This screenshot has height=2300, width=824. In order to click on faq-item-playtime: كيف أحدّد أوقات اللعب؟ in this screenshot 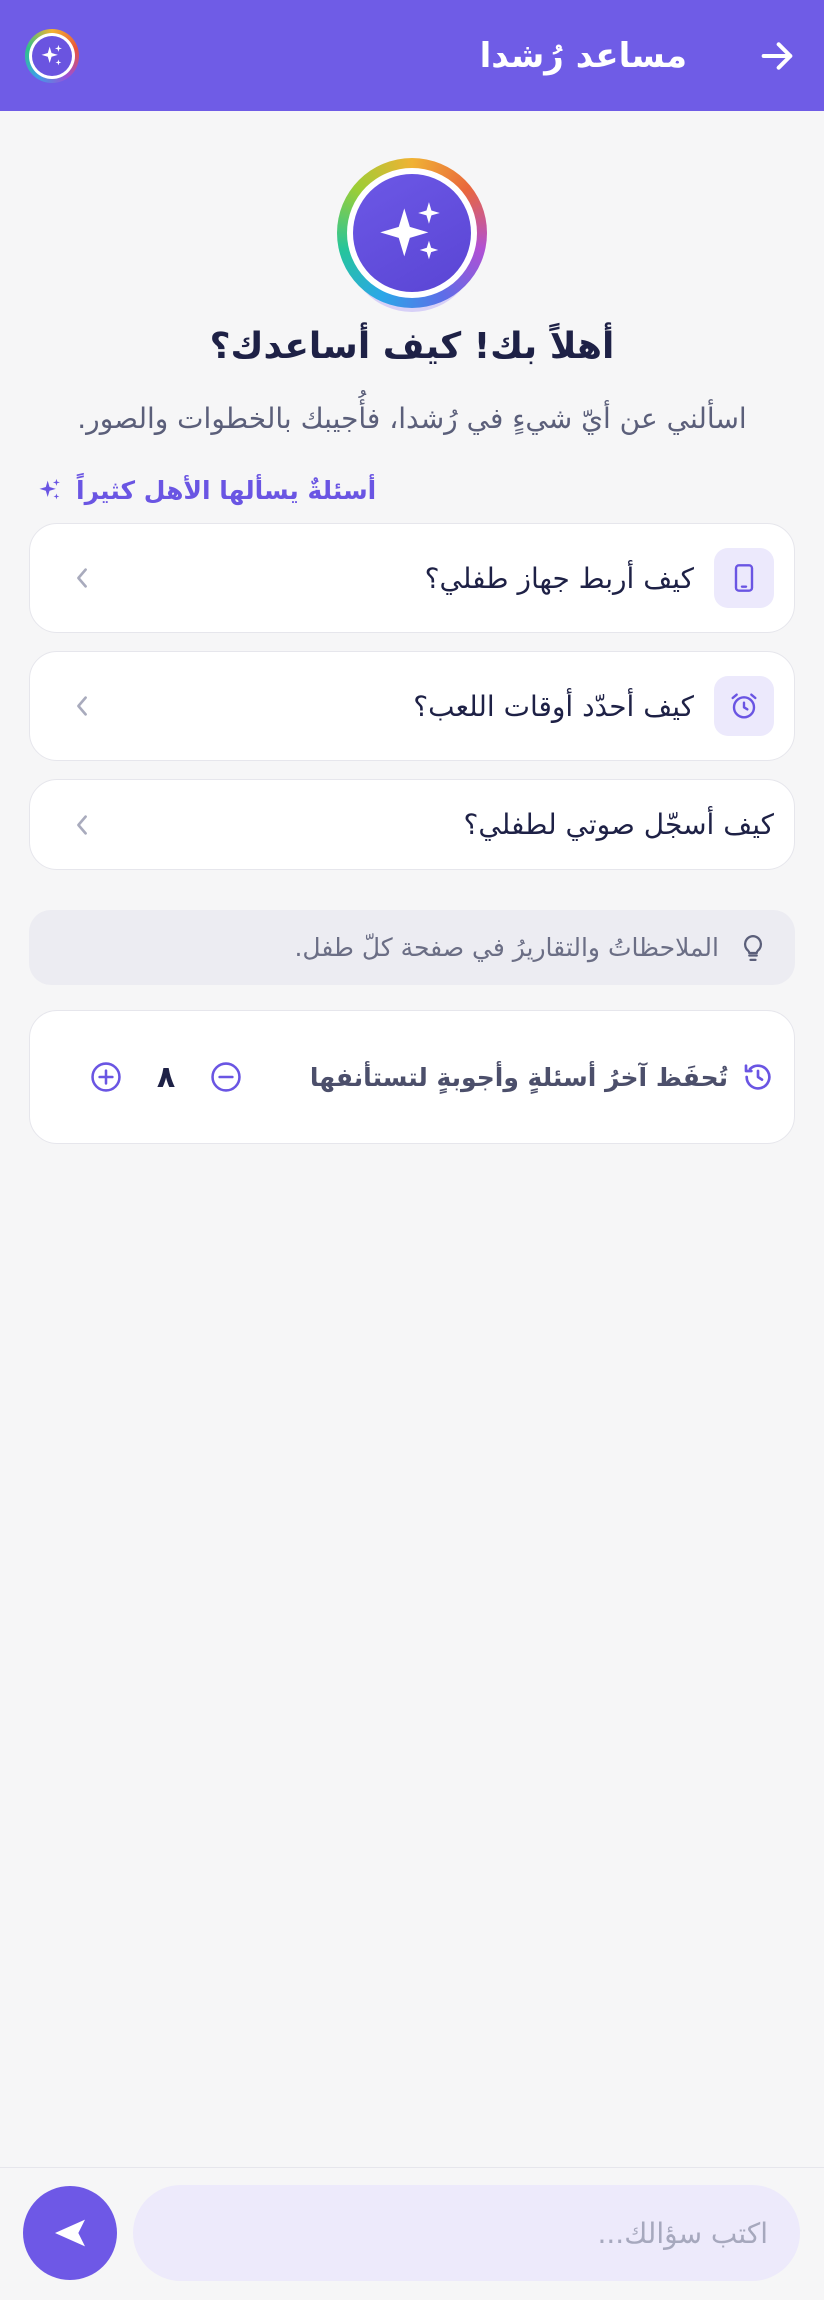, I will do `click(412, 706)`.